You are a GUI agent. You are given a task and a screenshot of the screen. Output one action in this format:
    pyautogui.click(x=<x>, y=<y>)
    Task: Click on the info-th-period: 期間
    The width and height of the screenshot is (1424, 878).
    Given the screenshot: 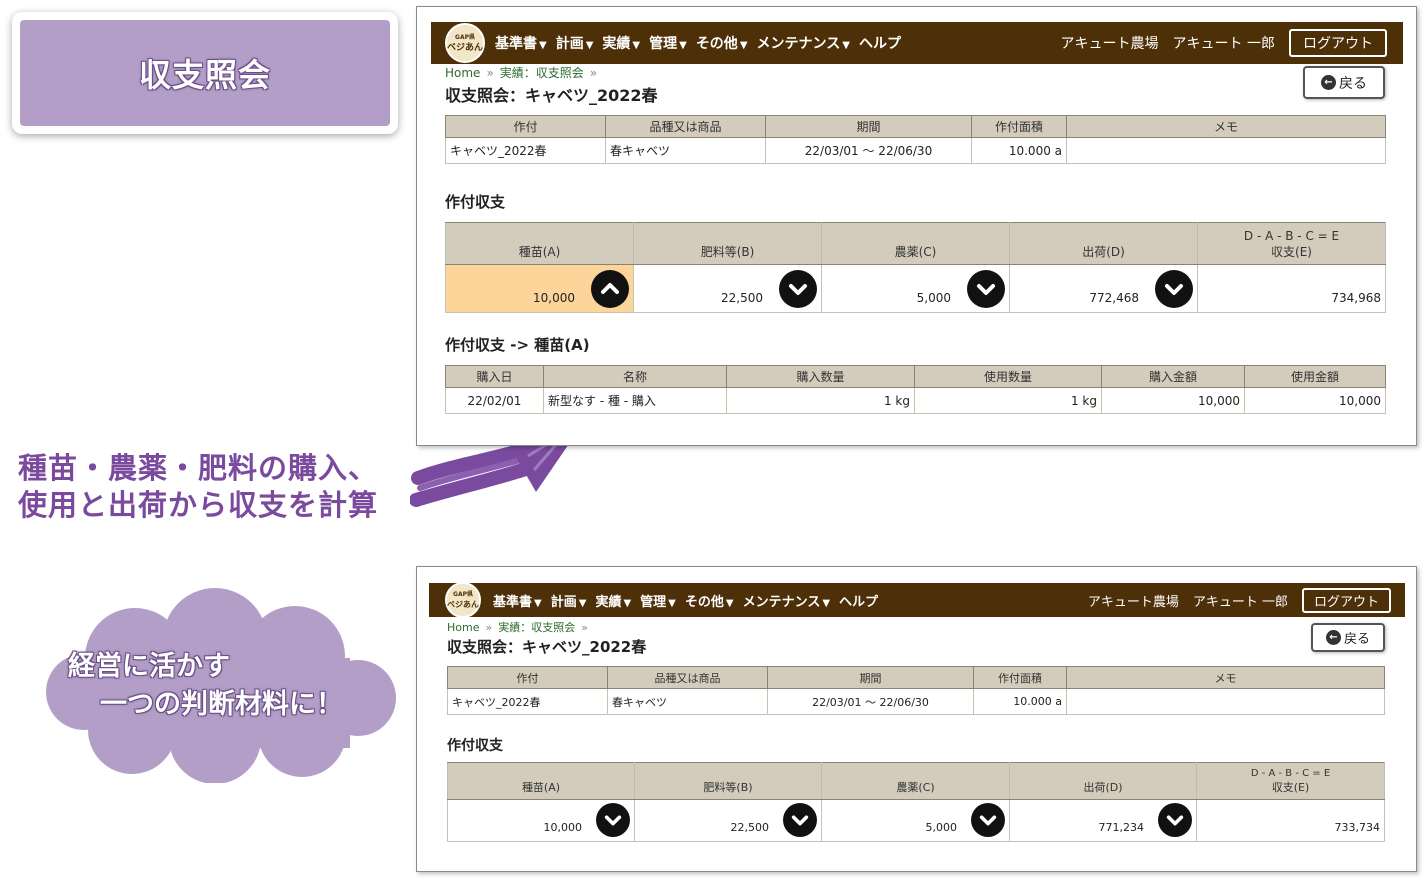 What is the action you would take?
    pyautogui.click(x=868, y=126)
    